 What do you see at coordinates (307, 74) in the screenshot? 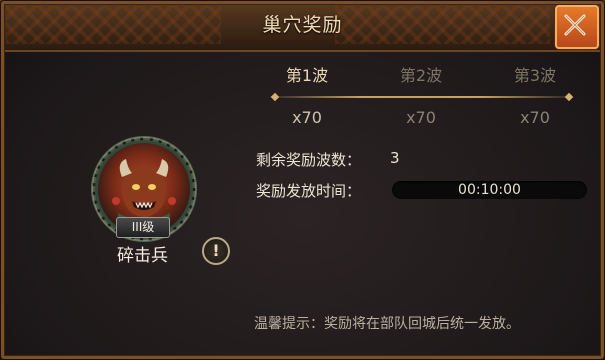
I see `tab-wave-1: 第1波` at bounding box center [307, 74].